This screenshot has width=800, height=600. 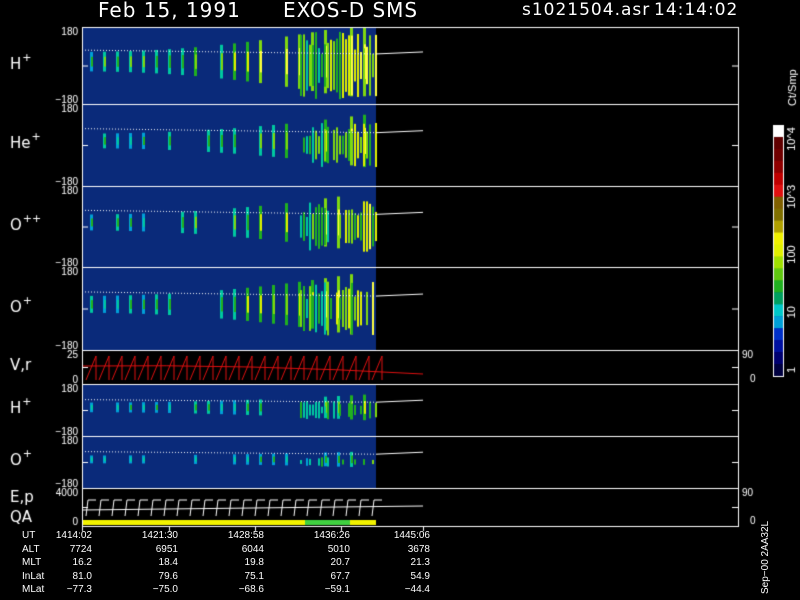 I want to click on footer-note: Sep−00 2AA32L, so click(x=765, y=557).